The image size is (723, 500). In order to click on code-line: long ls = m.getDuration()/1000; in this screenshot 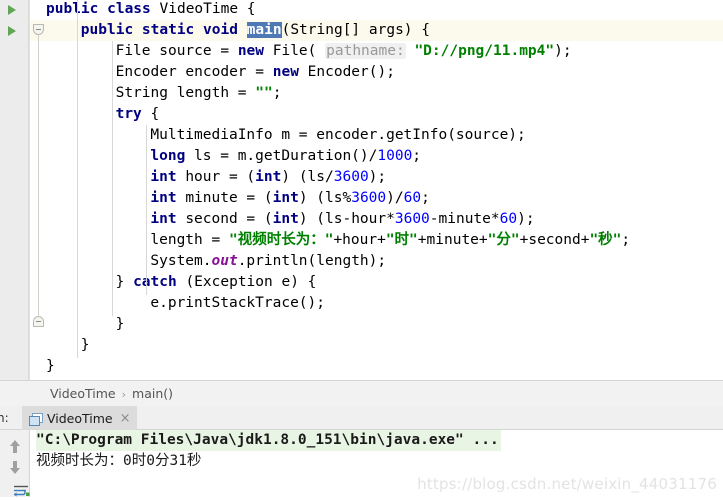, I will do `click(285, 156)`.